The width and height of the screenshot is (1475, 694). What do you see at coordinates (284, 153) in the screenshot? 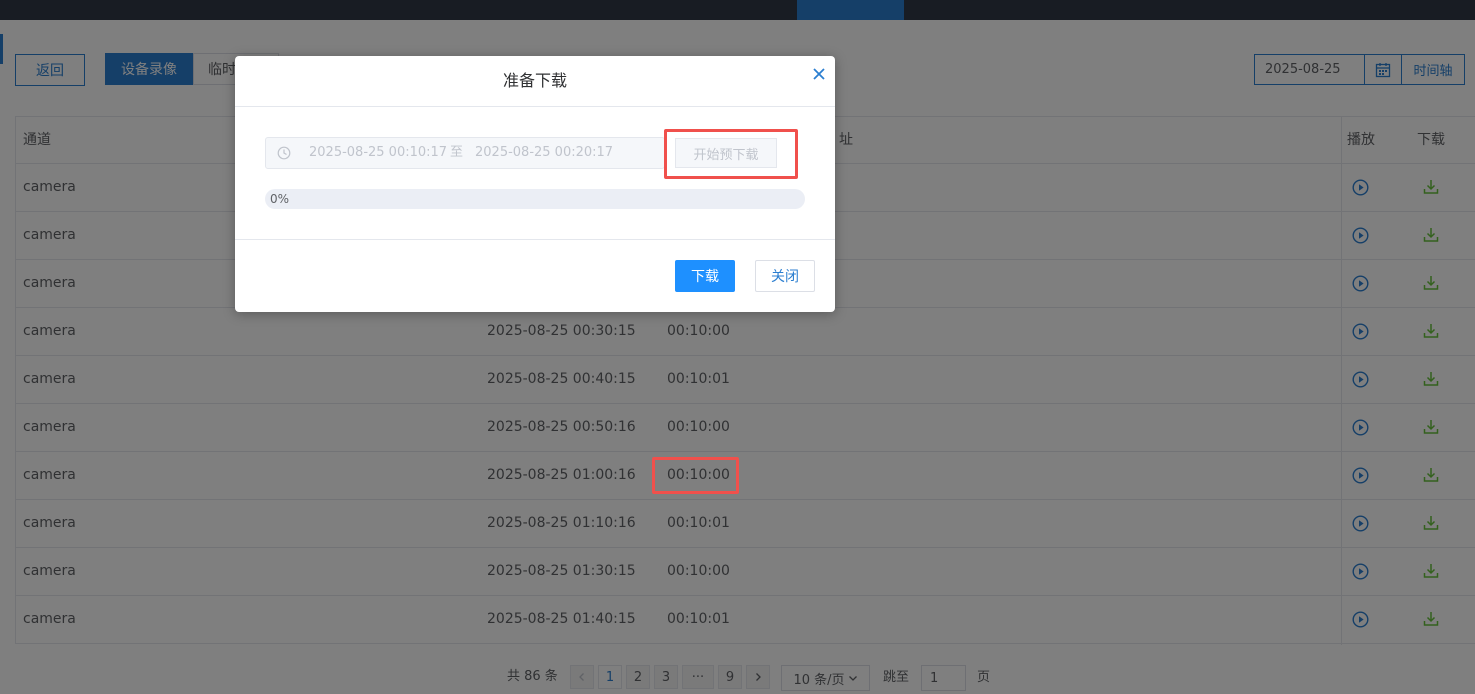
I see `clock-icon` at bounding box center [284, 153].